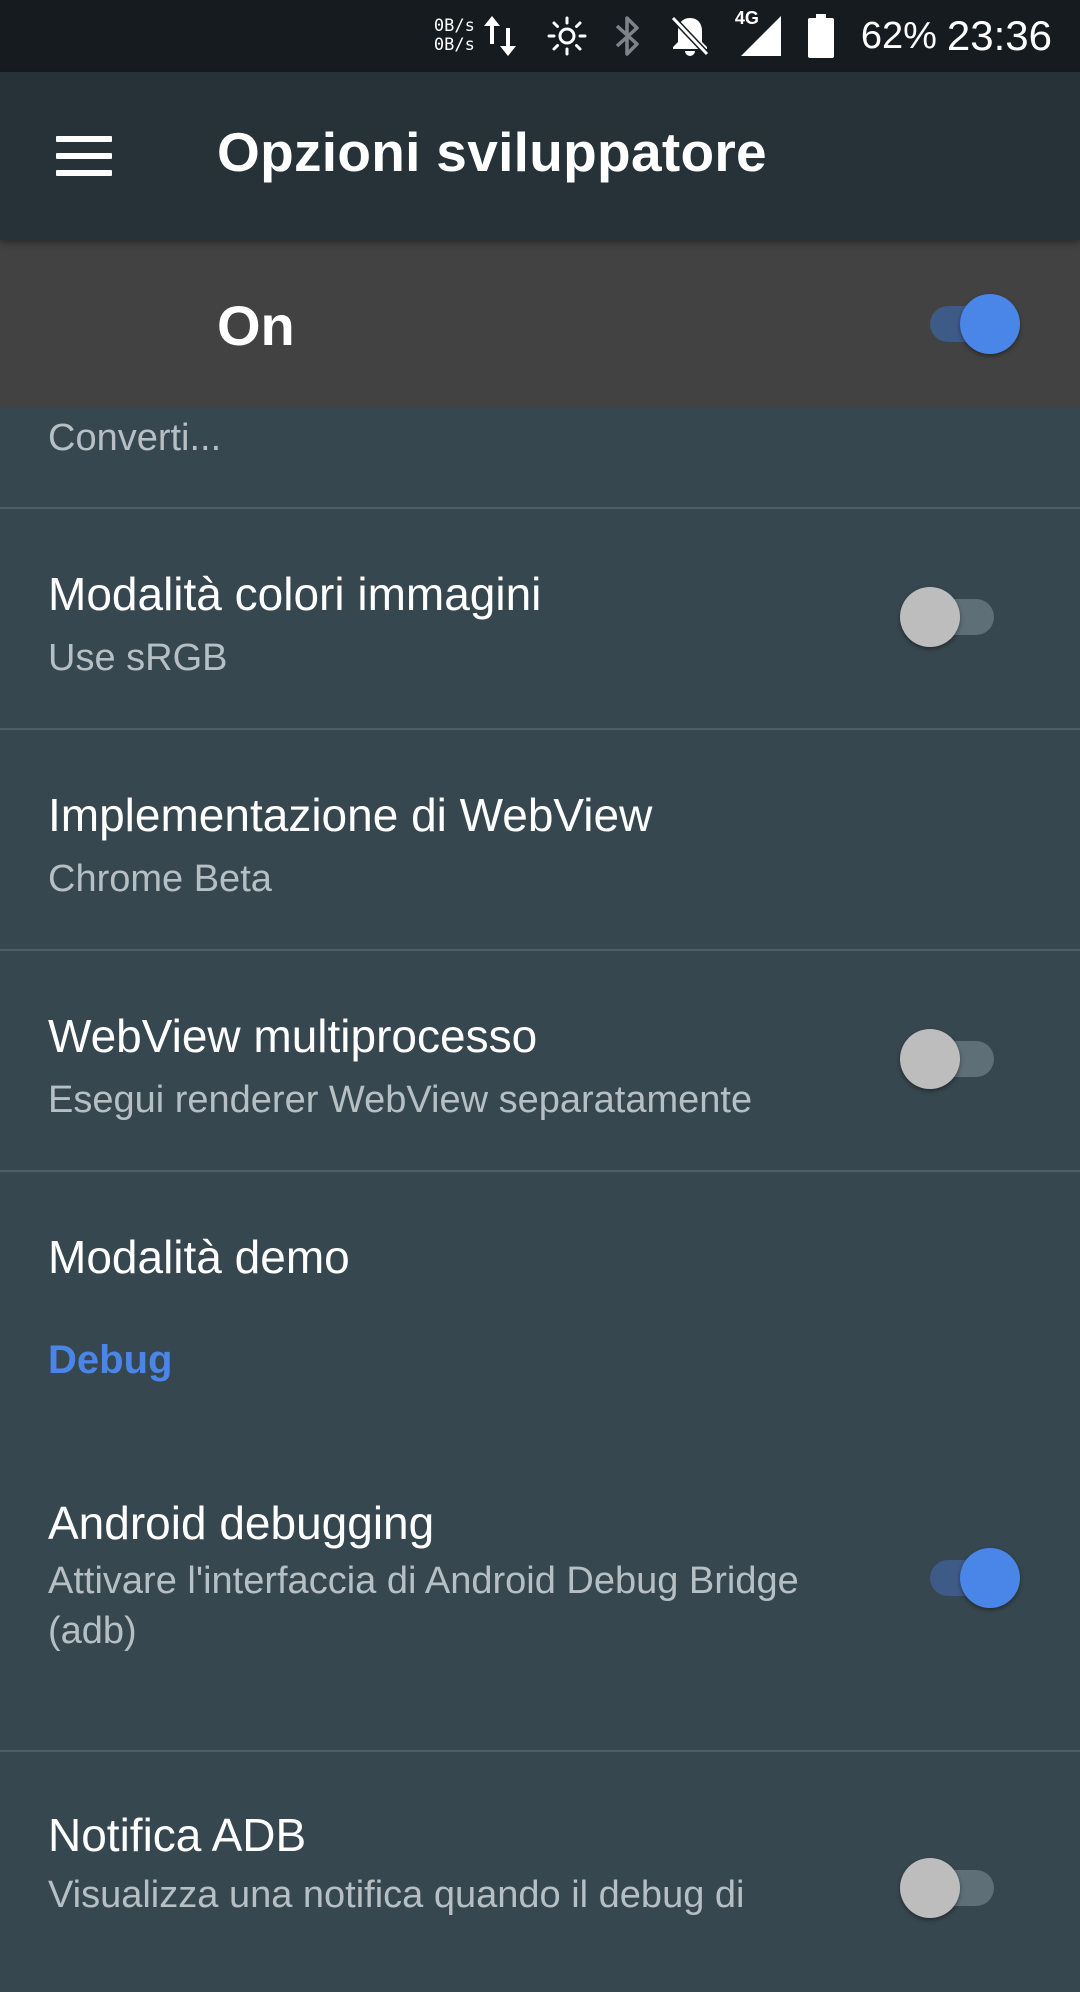  Describe the element at coordinates (500, 36) in the screenshot. I see `data-transfer-icon` at that location.